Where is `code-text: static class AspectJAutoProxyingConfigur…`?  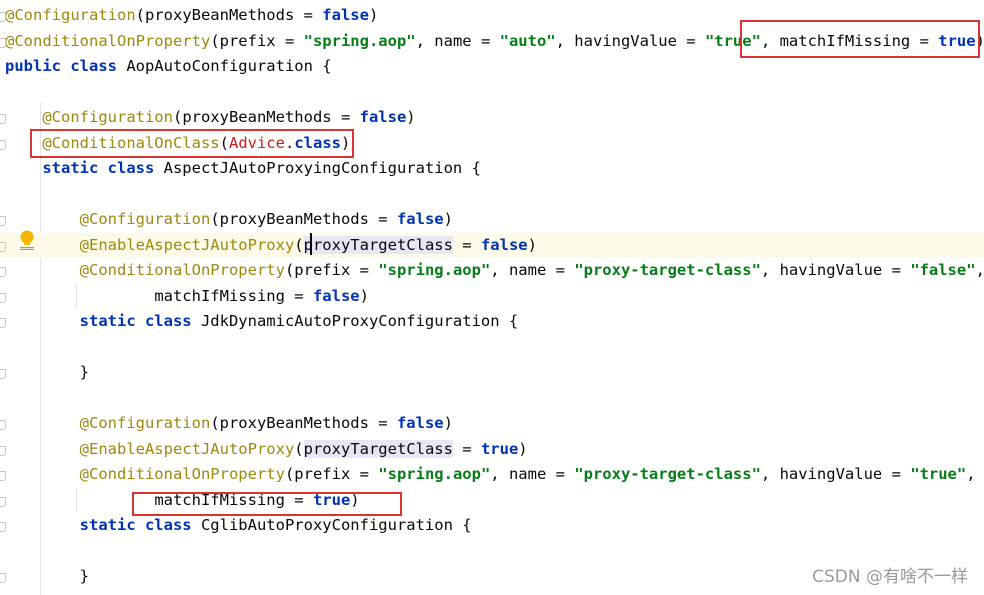 code-text: static class AspectJAutoProxyingConfigur… is located at coordinates (243, 169).